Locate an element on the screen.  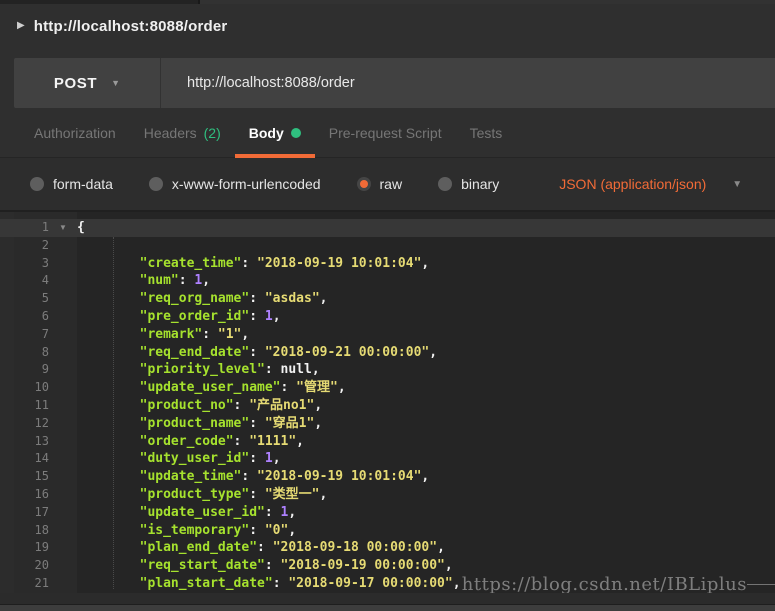
tab-label: Authorization is located at coordinates (75, 132).